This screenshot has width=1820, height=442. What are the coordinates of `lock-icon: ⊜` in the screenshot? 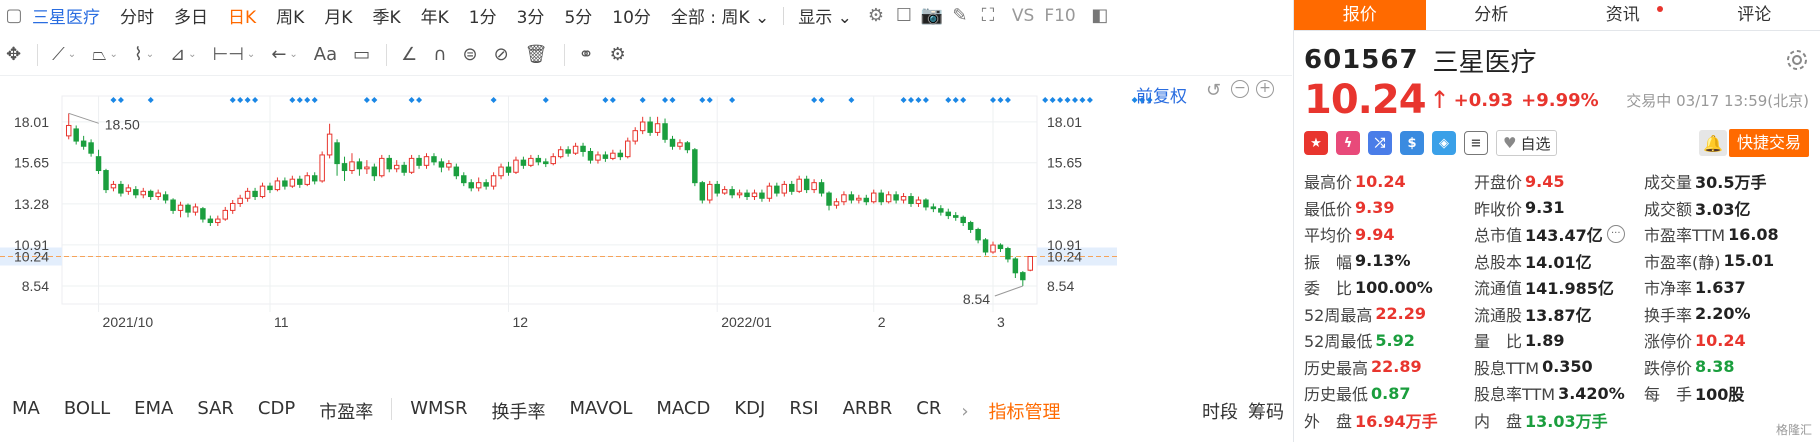 It's located at (469, 55).